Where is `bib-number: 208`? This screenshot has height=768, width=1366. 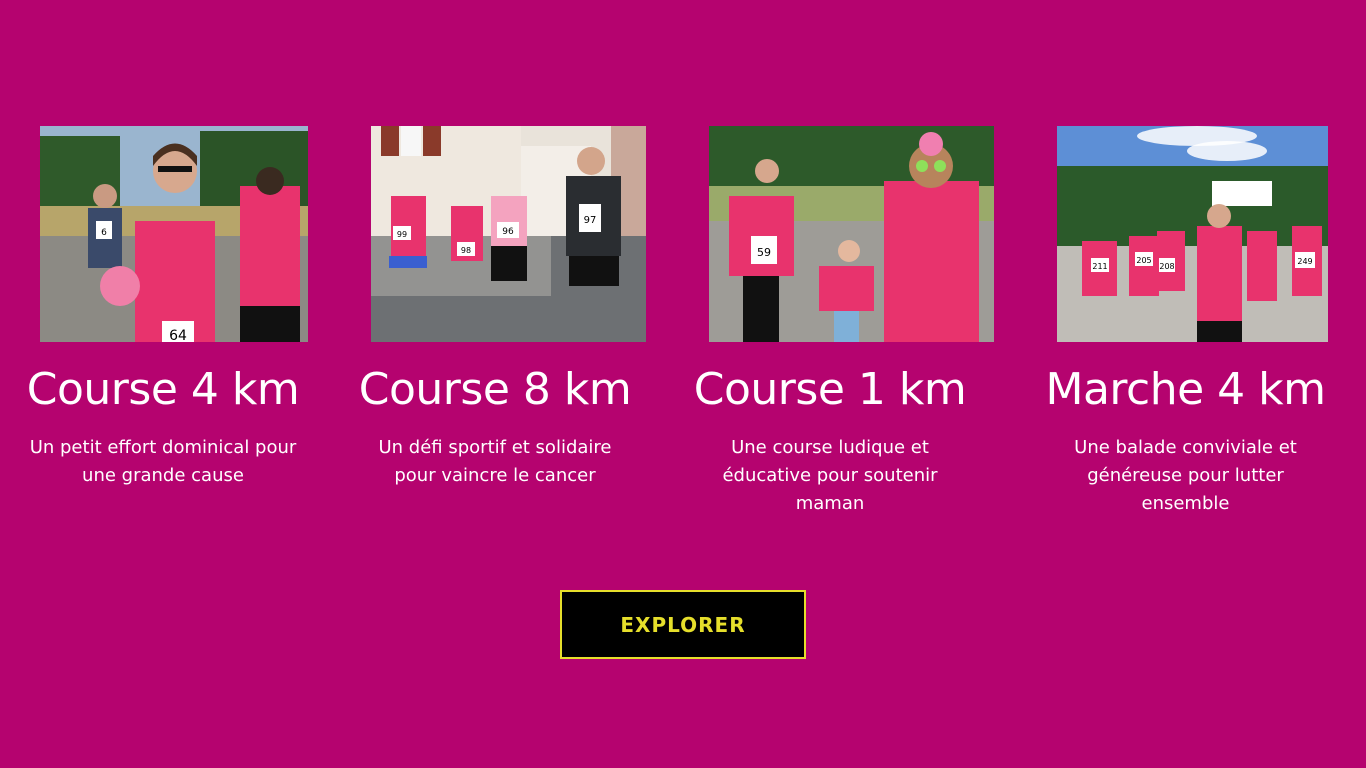 bib-number: 208 is located at coordinates (1166, 266).